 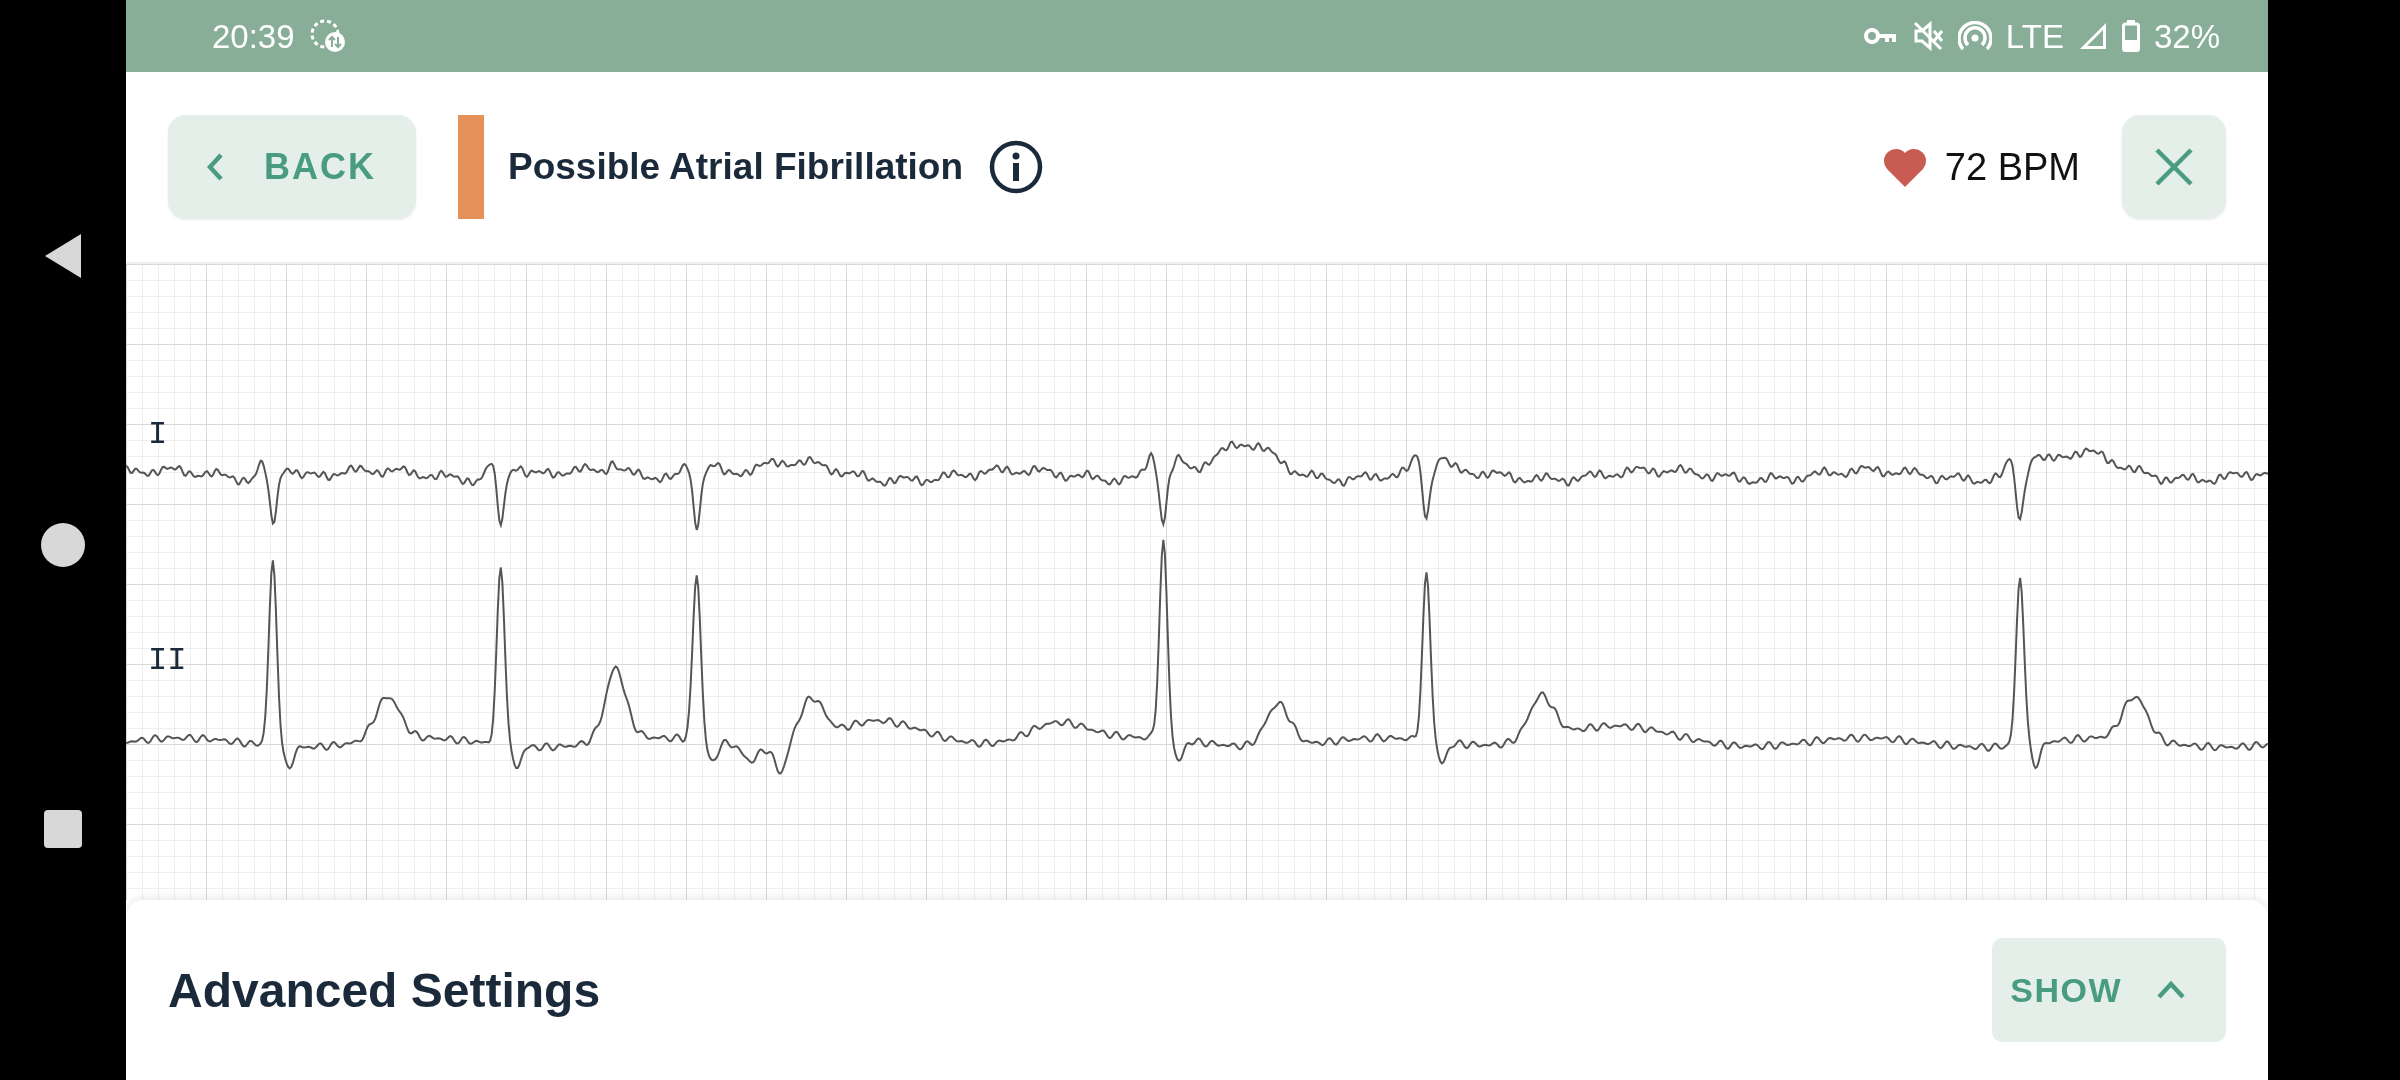 I want to click on section-title: Advanced Settings, so click(x=384, y=990).